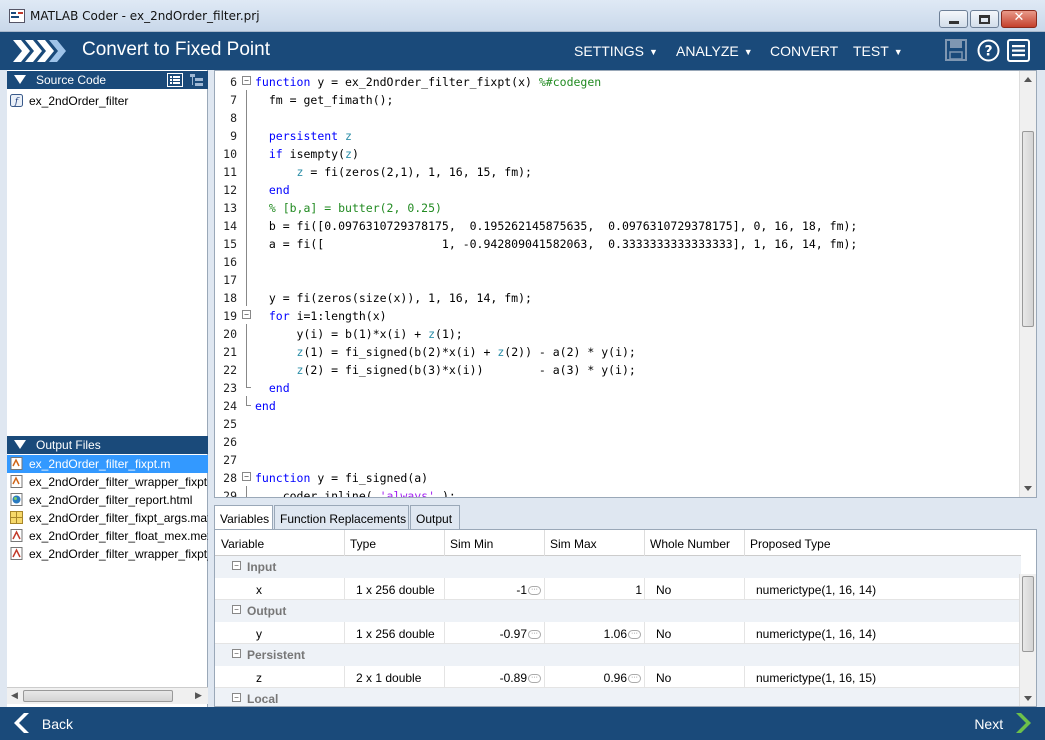 The image size is (1045, 740). Describe the element at coordinates (573, 544) in the screenshot. I see `column-header-sim-max: Sim Max` at that location.